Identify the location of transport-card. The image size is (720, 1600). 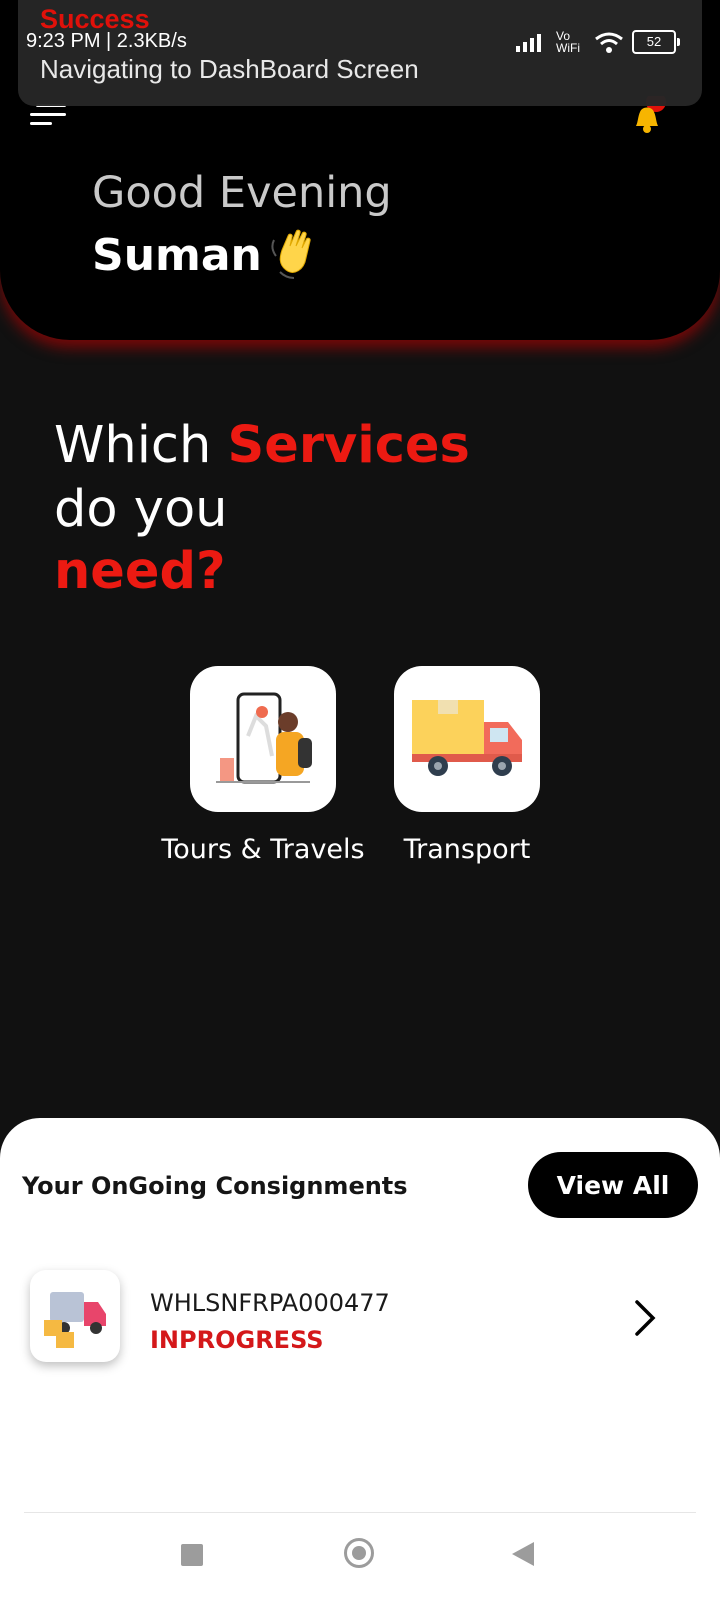
(467, 739).